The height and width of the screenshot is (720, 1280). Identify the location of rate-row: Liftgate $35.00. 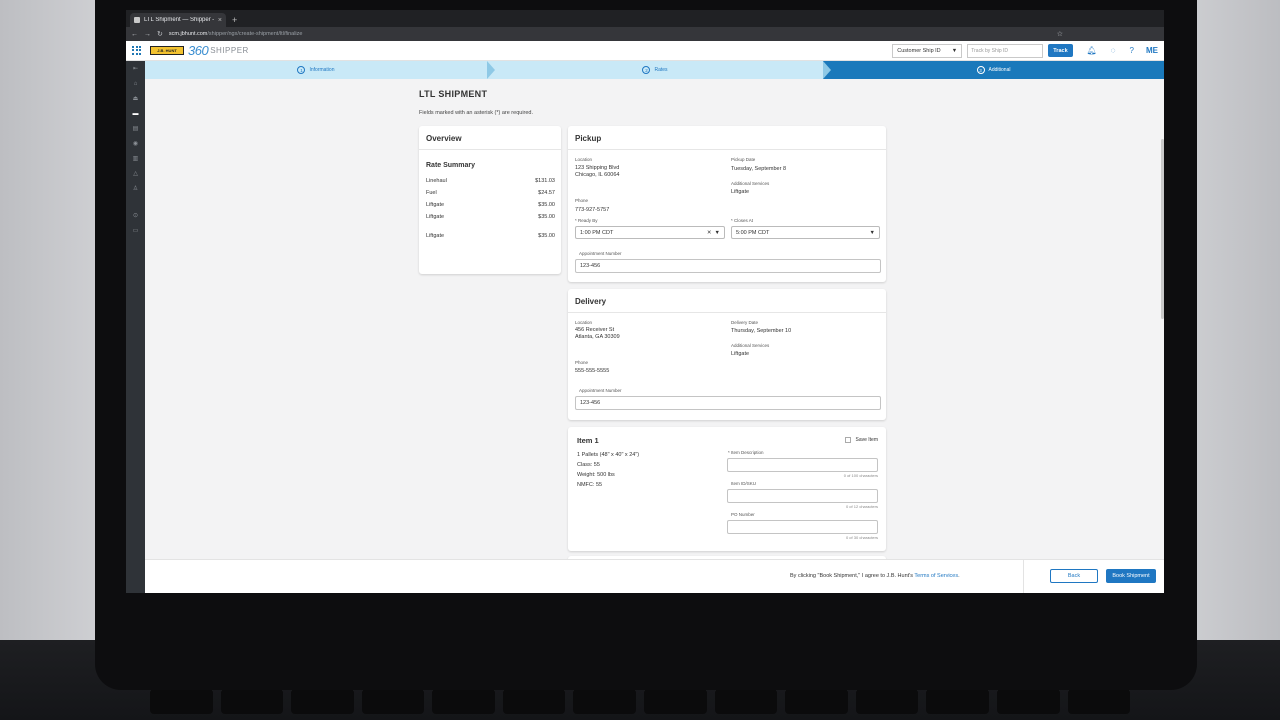
(490, 217).